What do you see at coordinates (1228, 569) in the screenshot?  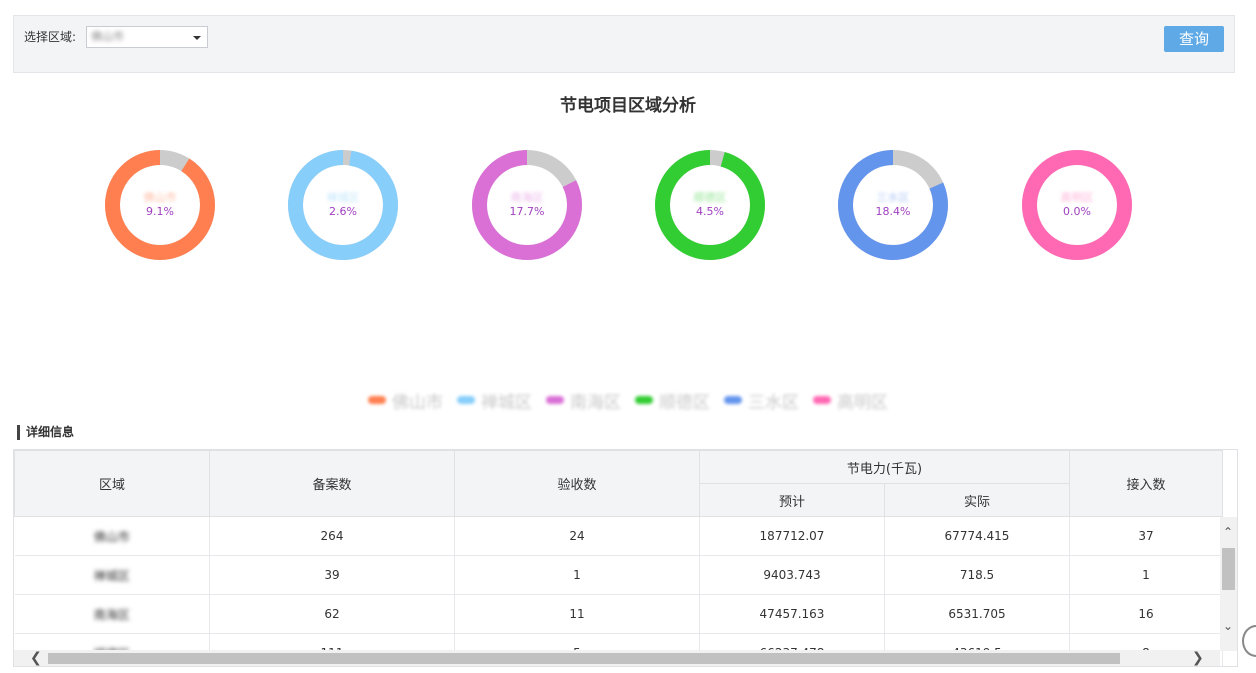 I see `vertical-scroll-thumb` at bounding box center [1228, 569].